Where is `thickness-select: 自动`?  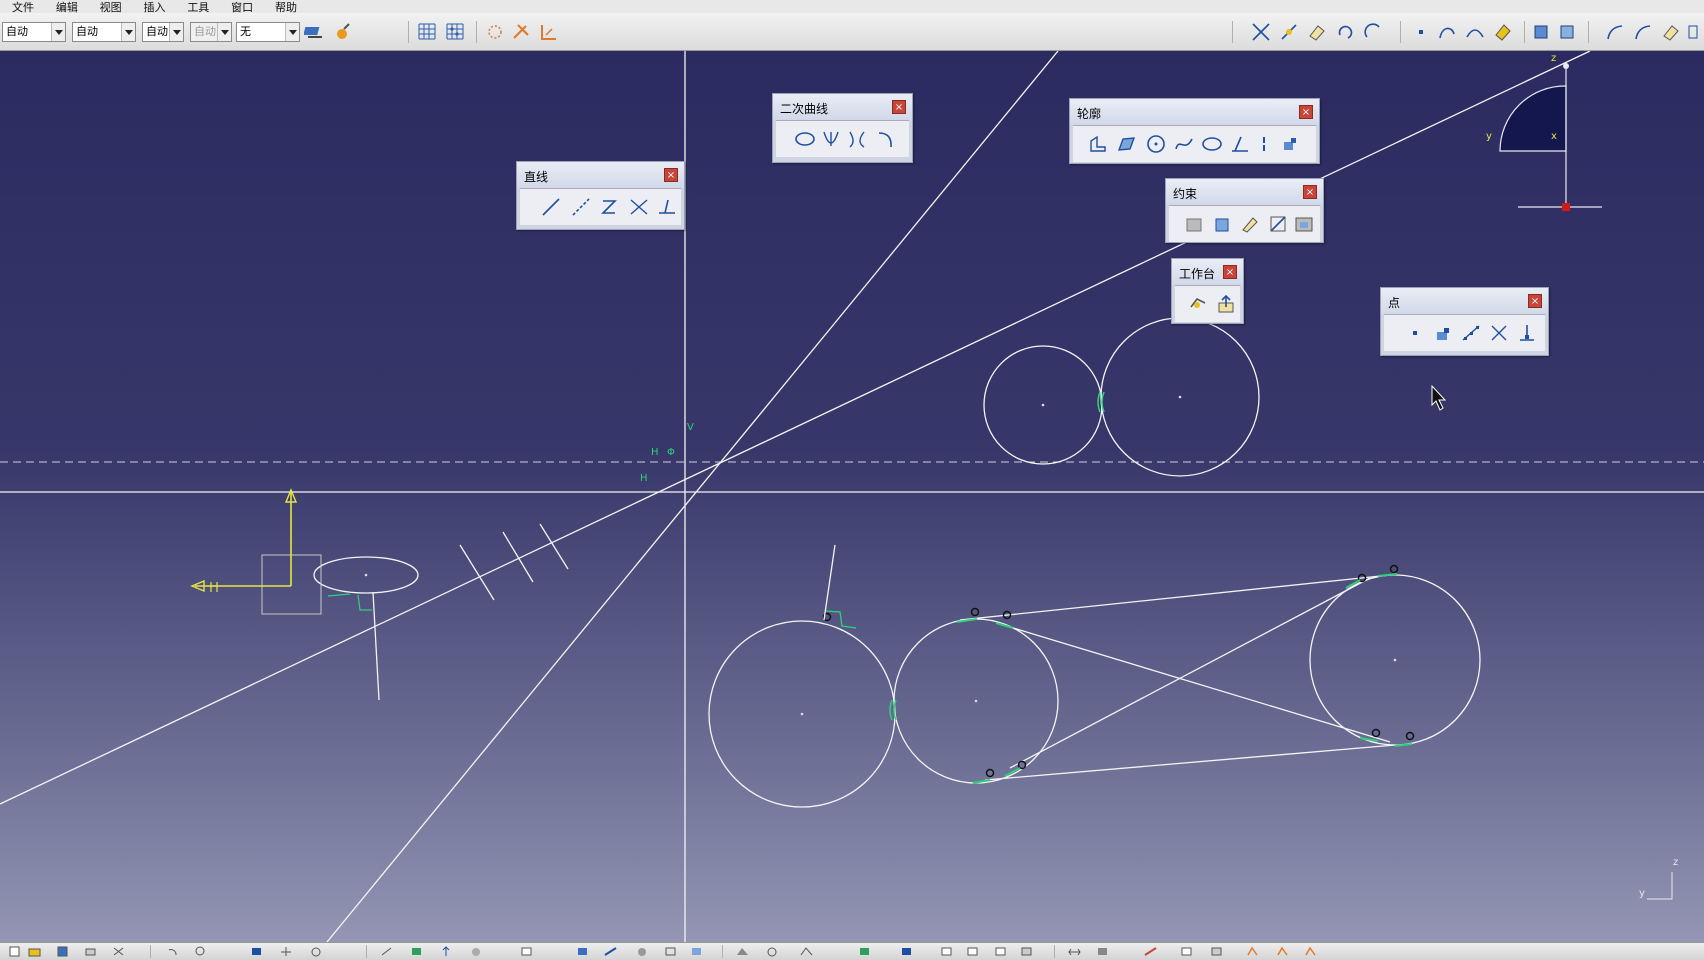
thickness-select: 自动 is located at coordinates (163, 32).